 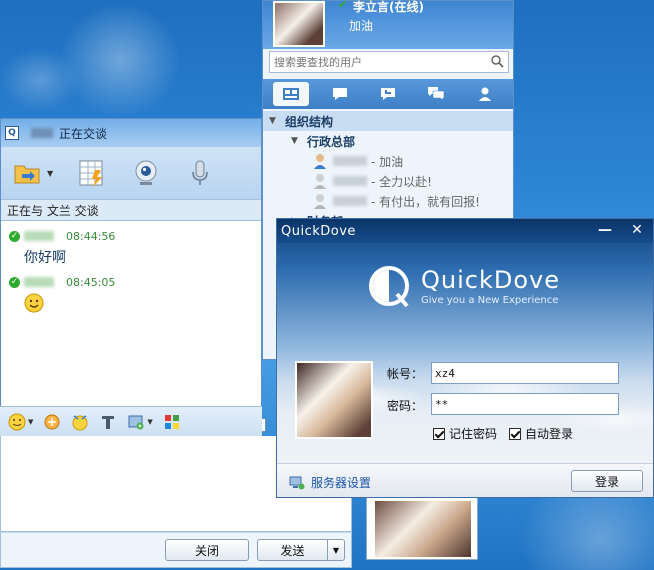 I want to click on tree-group-label: 行政总部, so click(x=331, y=141).